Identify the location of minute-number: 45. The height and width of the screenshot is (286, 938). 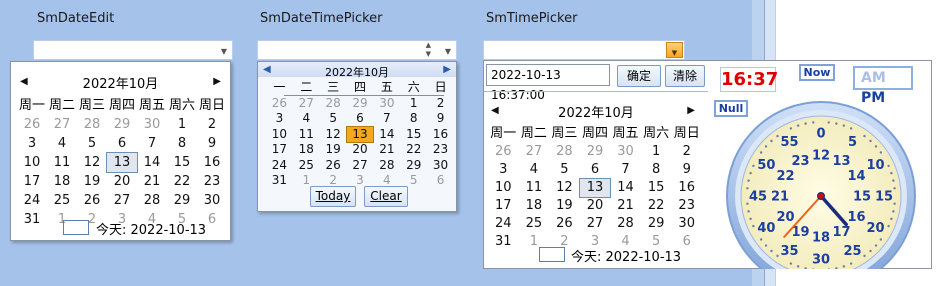
(758, 197).